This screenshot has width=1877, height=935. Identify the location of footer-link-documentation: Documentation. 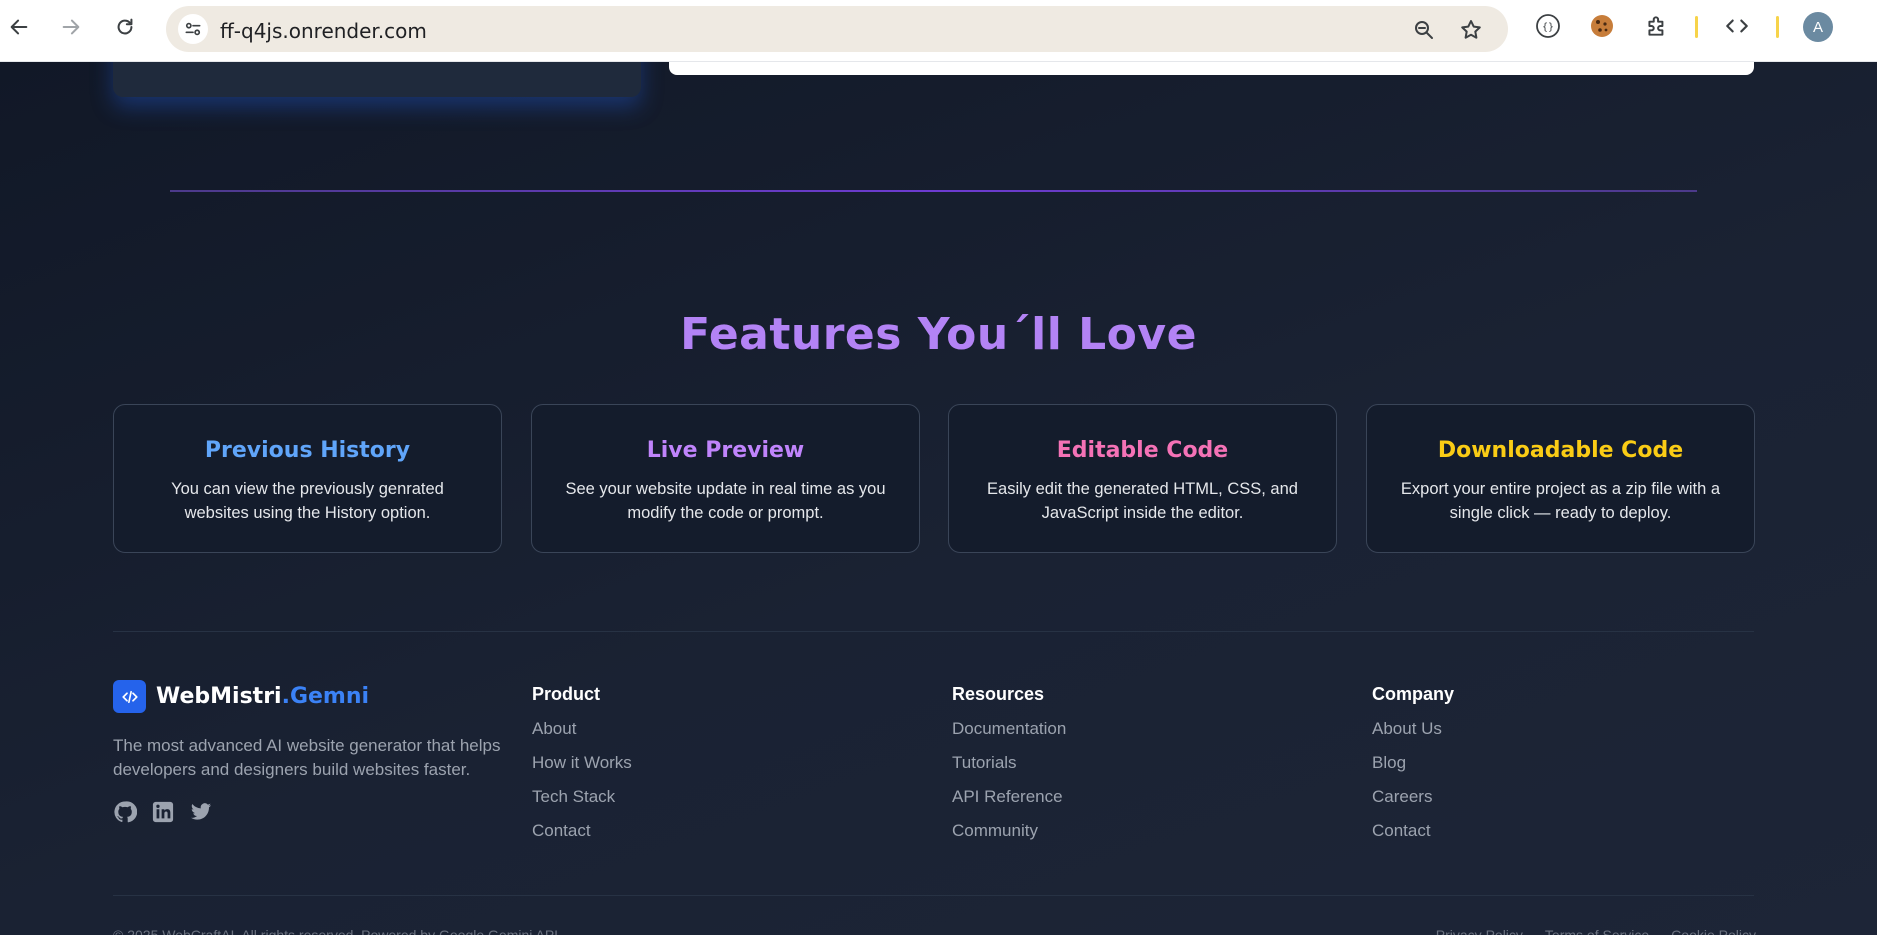
(1009, 736).